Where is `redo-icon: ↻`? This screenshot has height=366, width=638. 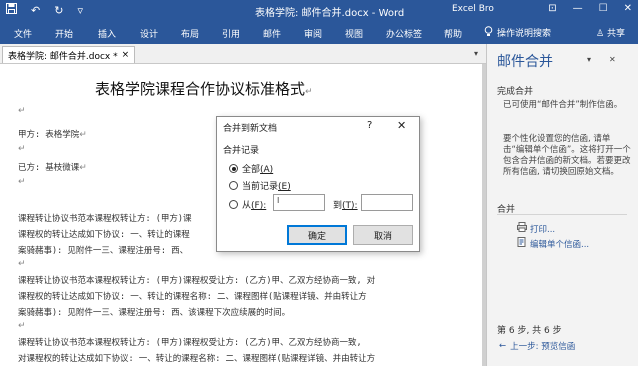
redo-icon: ↻ is located at coordinates (58, 11).